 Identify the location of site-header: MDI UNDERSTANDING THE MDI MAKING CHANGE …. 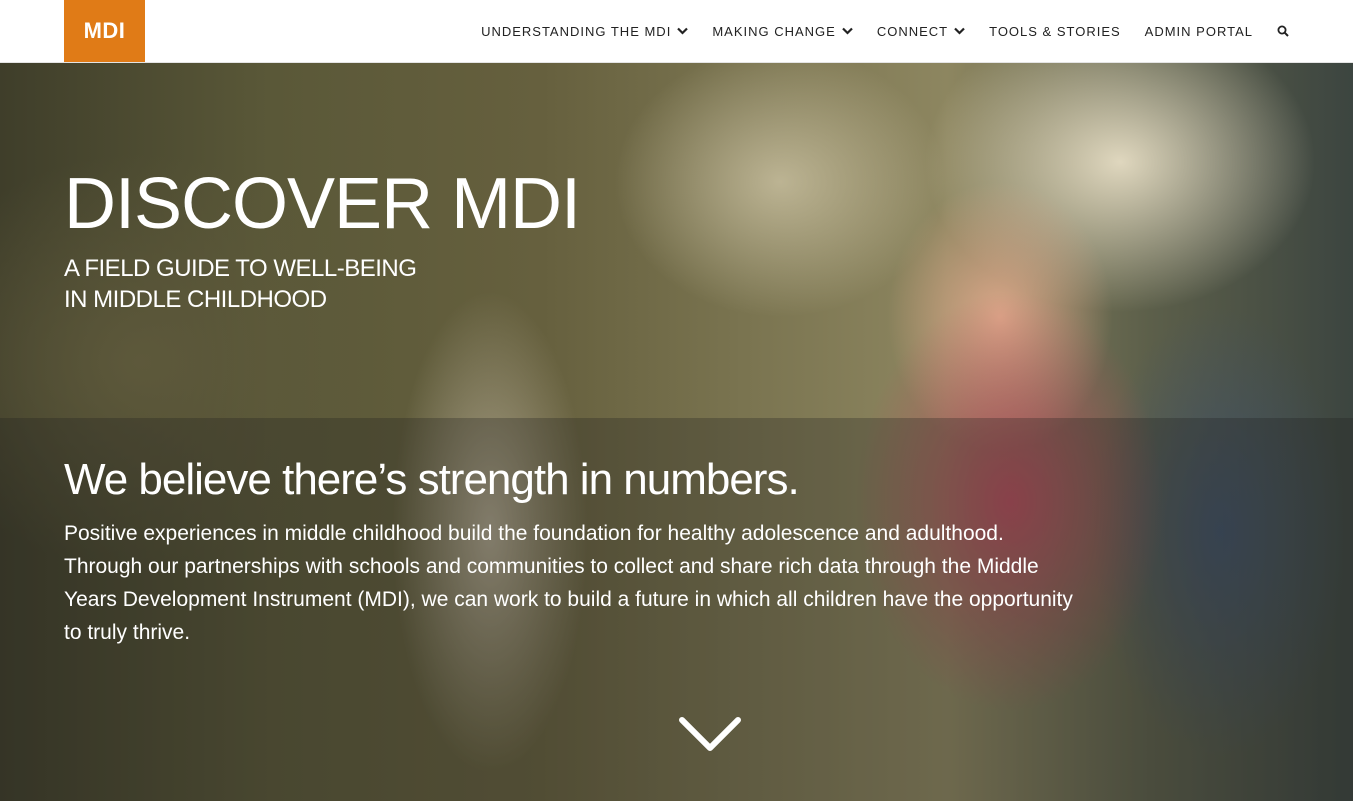
(676, 31).